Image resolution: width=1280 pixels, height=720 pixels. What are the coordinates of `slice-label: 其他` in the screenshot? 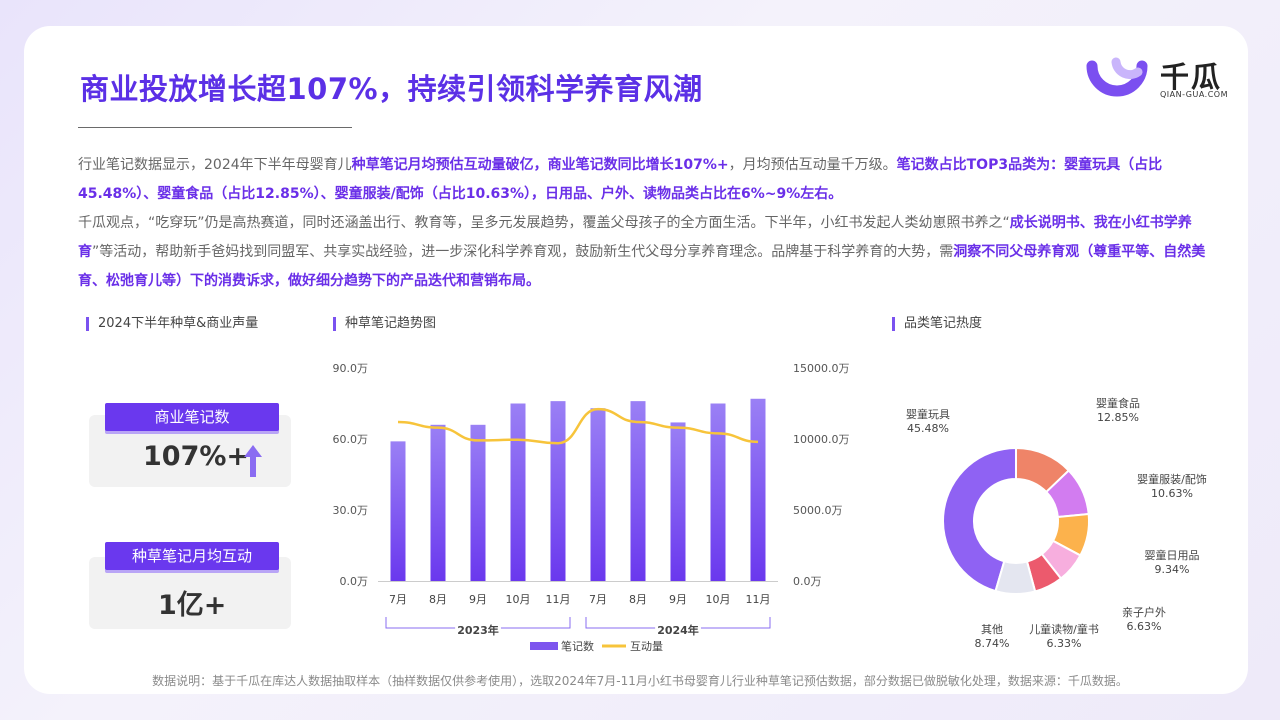 It's located at (992, 629).